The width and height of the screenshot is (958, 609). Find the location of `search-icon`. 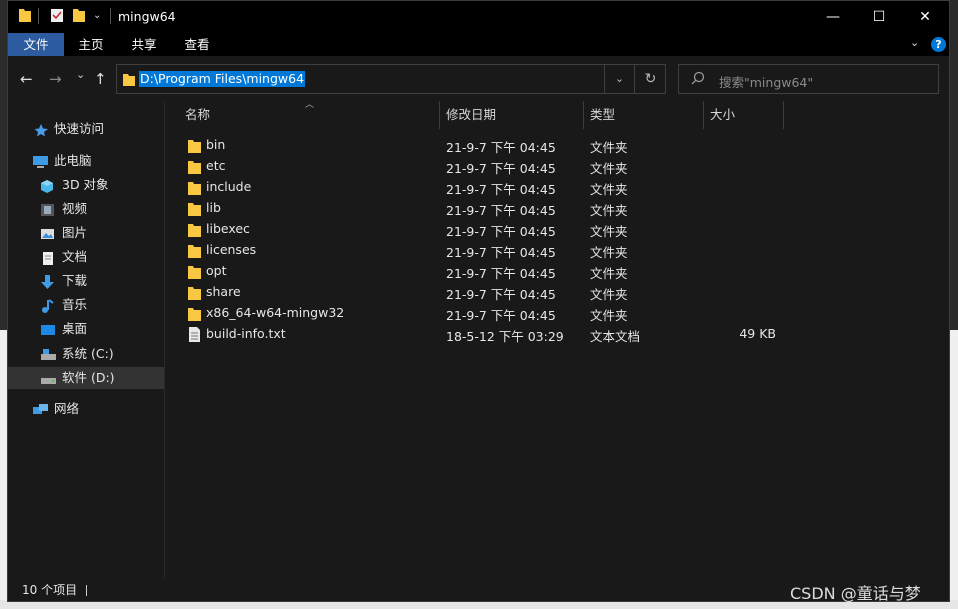

search-icon is located at coordinates (698, 80).